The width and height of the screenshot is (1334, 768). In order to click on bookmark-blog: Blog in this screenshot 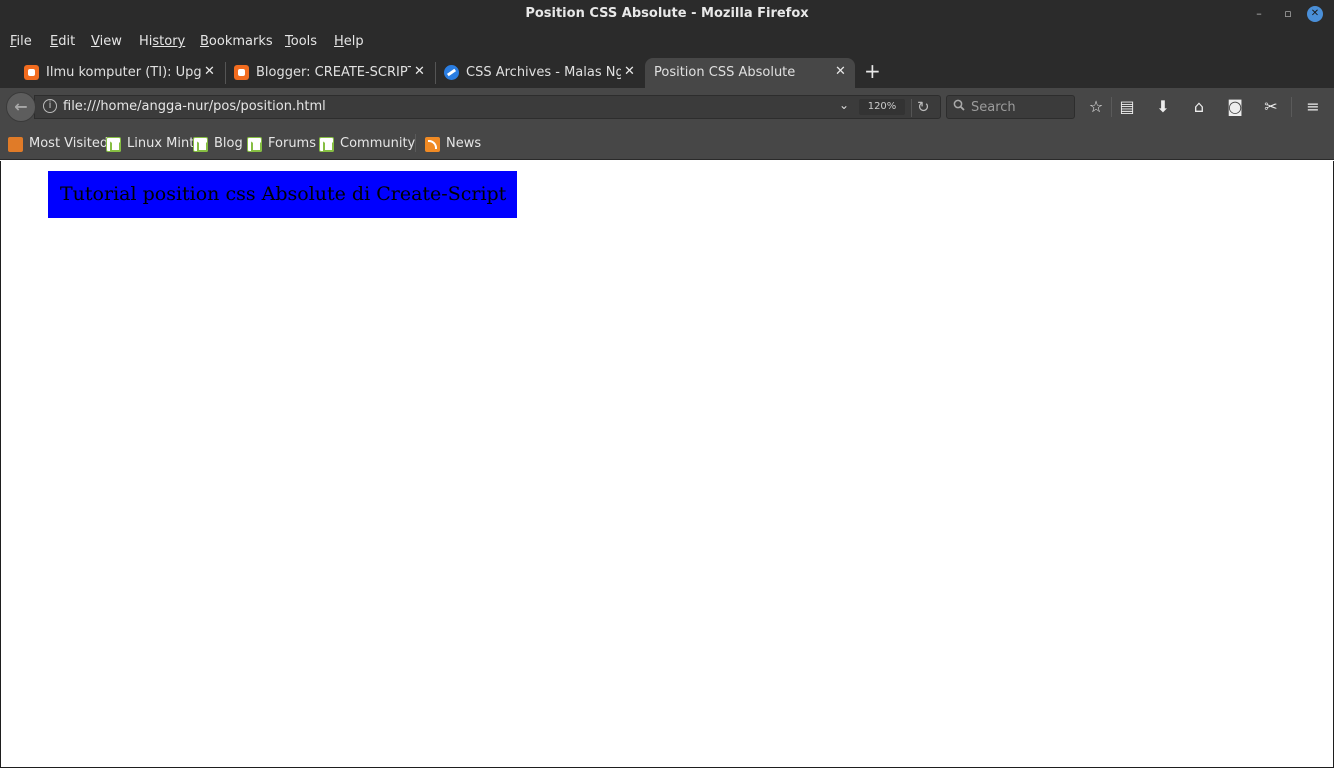, I will do `click(218, 144)`.